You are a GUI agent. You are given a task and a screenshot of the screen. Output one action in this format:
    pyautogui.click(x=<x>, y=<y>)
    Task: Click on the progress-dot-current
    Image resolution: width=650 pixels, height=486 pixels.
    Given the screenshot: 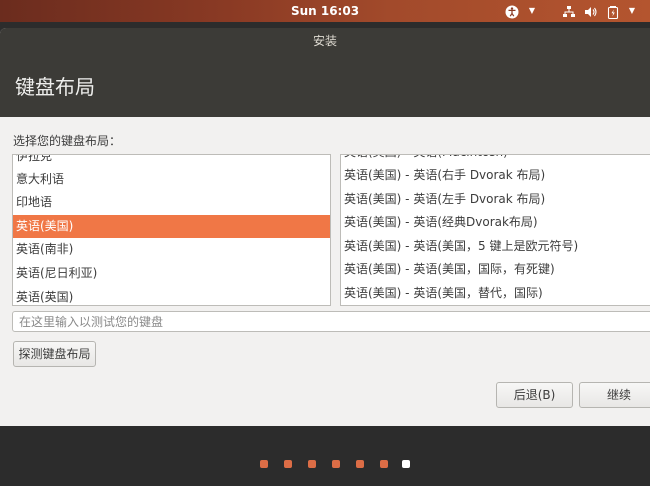 What is the action you would take?
    pyautogui.click(x=406, y=464)
    